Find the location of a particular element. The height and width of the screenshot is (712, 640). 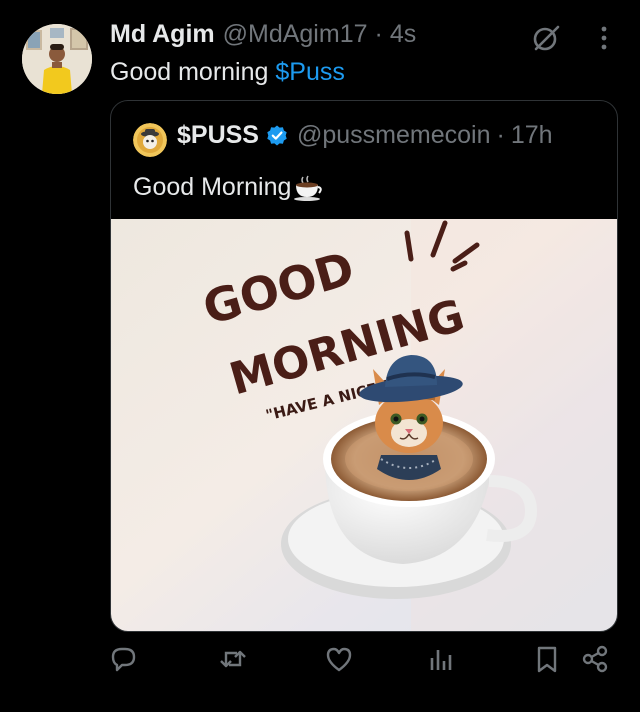

more-icon is located at coordinates (604, 38).